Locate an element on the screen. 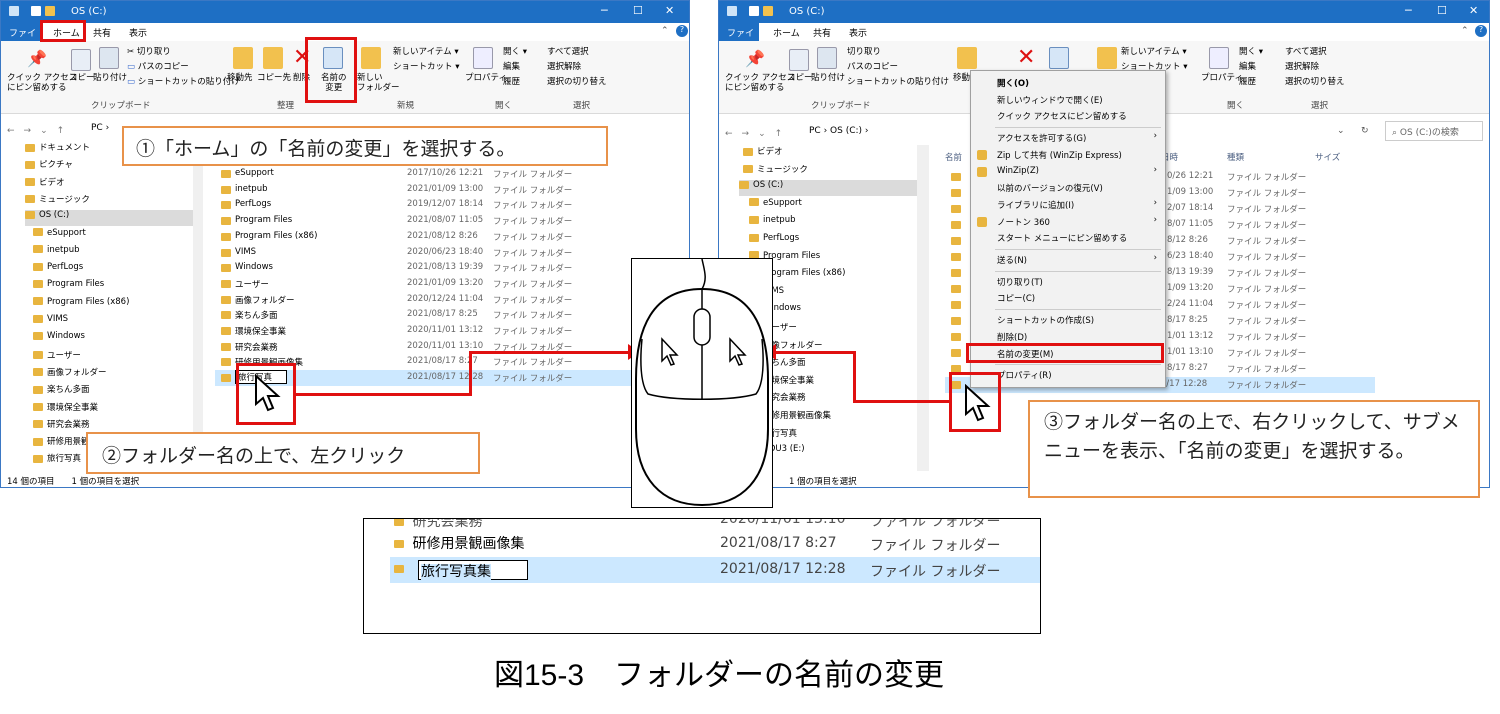 The height and width of the screenshot is (714, 1500). nav-item: 研修用景観画像集 is located at coordinates (833, 417).